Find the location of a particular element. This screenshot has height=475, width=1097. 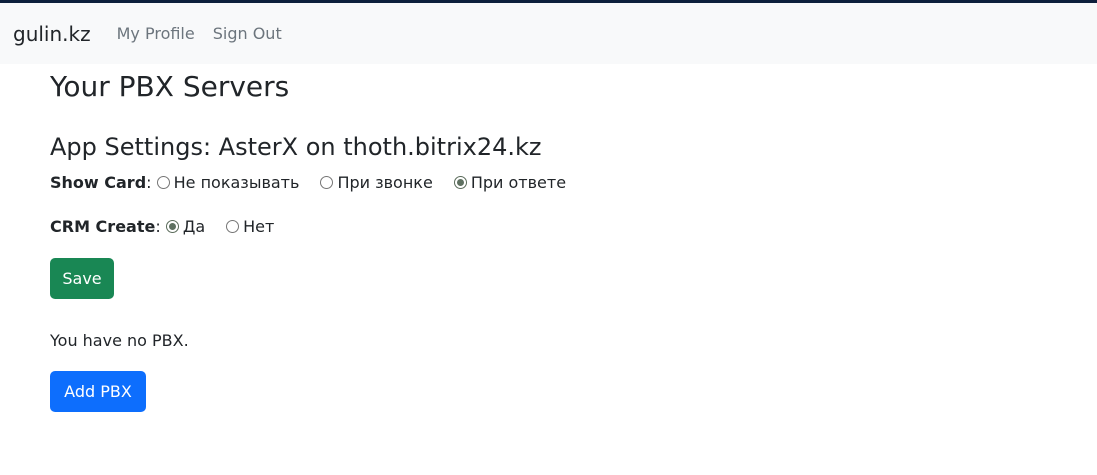

option-label: Не показывать is located at coordinates (236, 182).